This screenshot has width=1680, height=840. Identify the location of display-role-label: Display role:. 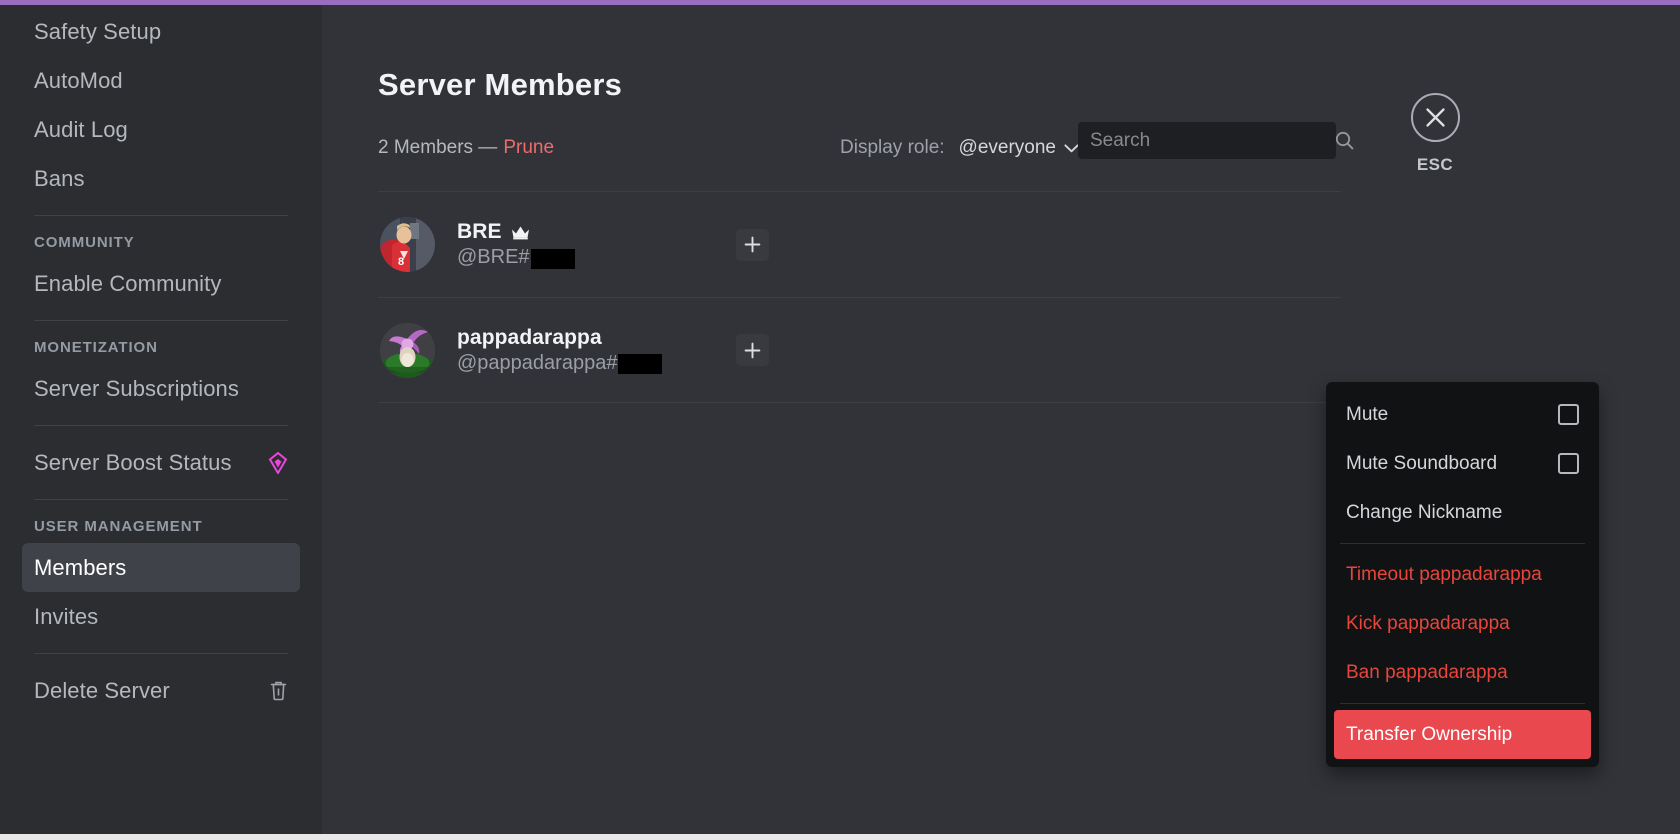
(892, 147).